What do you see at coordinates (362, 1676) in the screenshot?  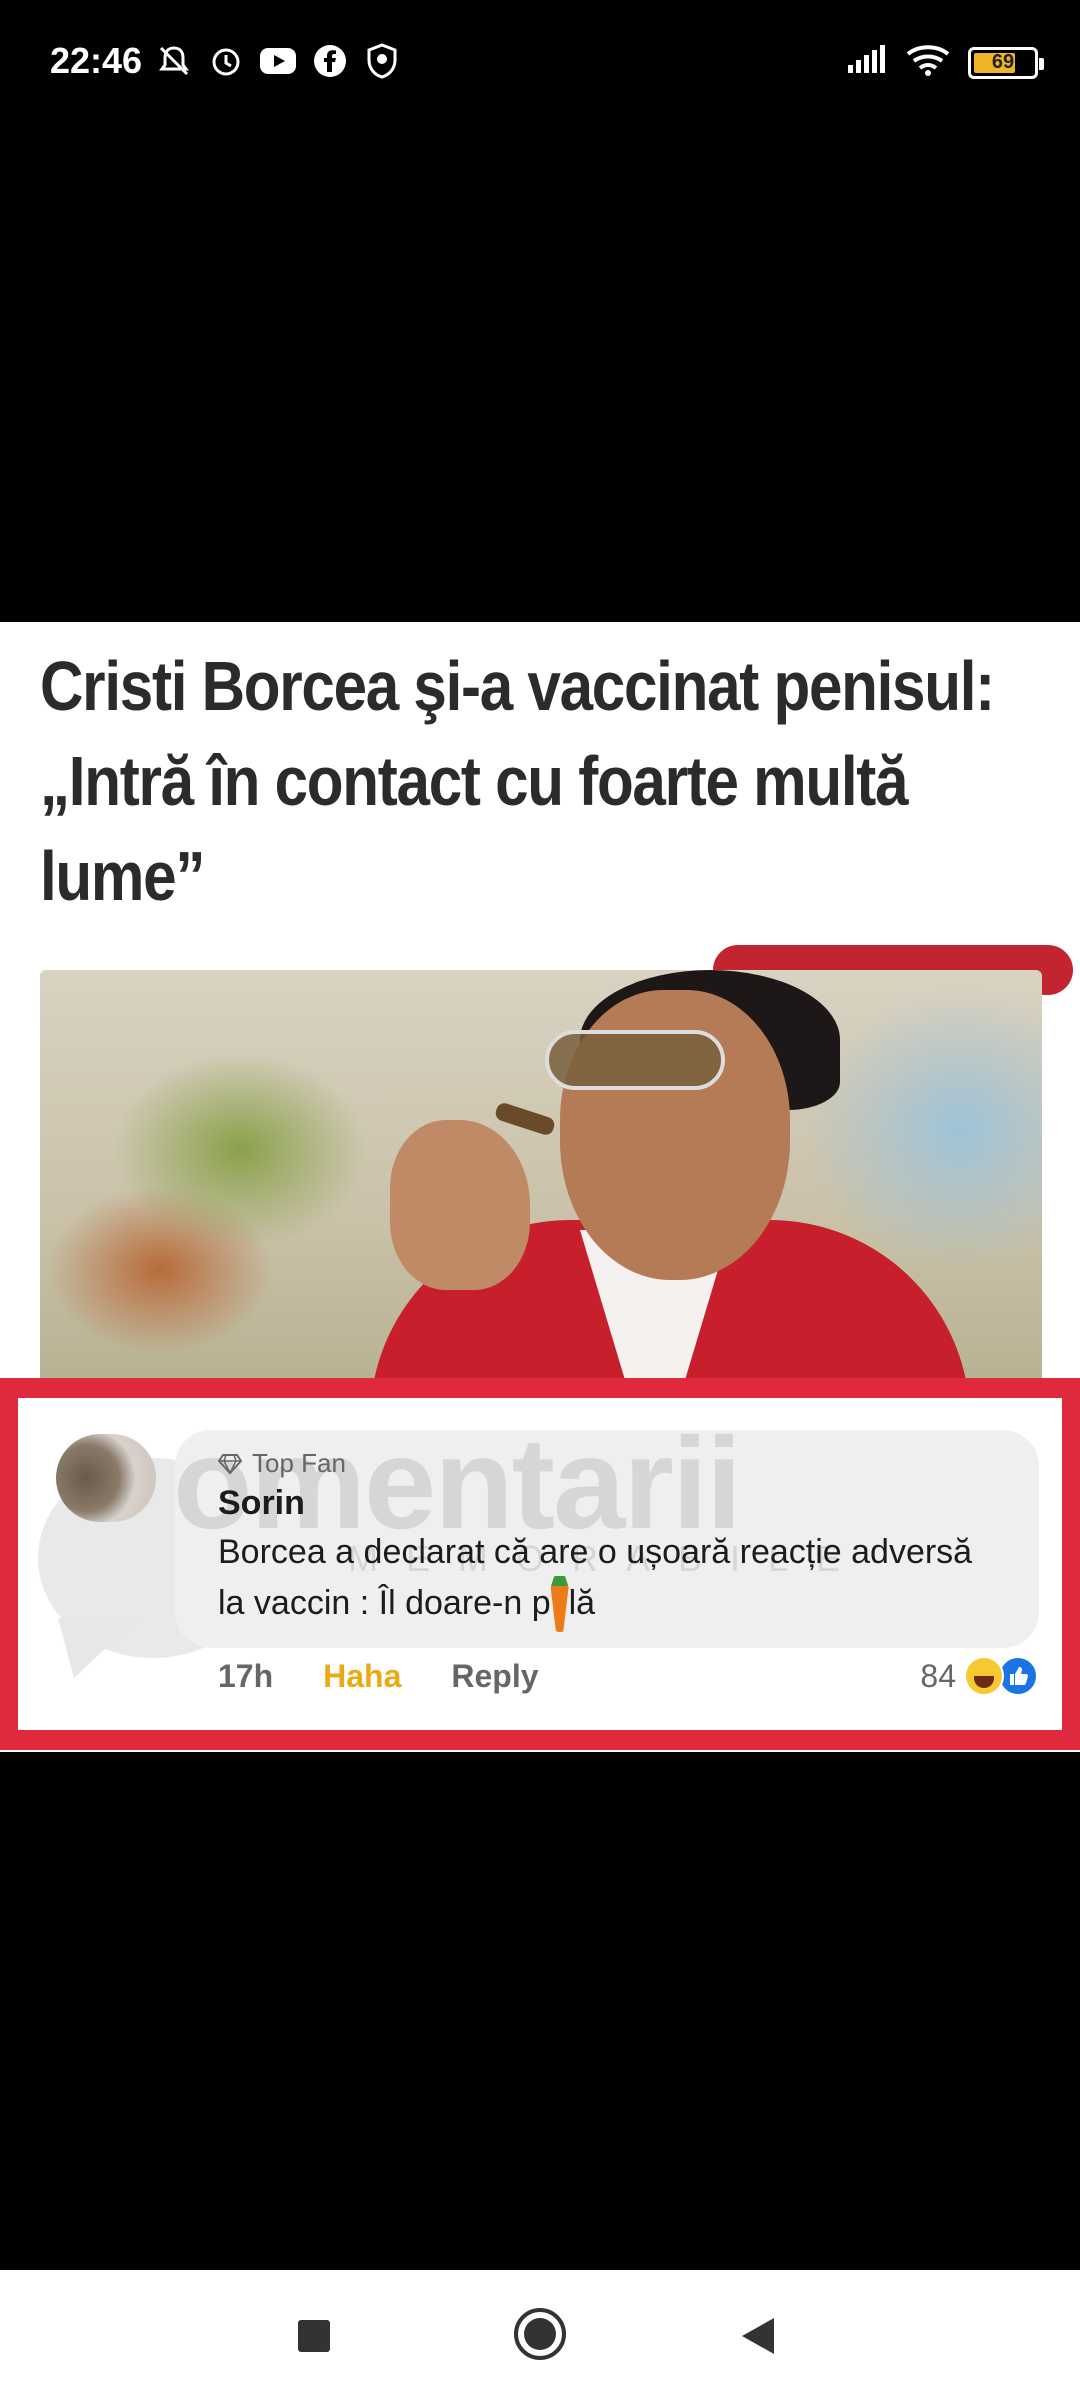 I see `haha-reaction-button: Haha` at bounding box center [362, 1676].